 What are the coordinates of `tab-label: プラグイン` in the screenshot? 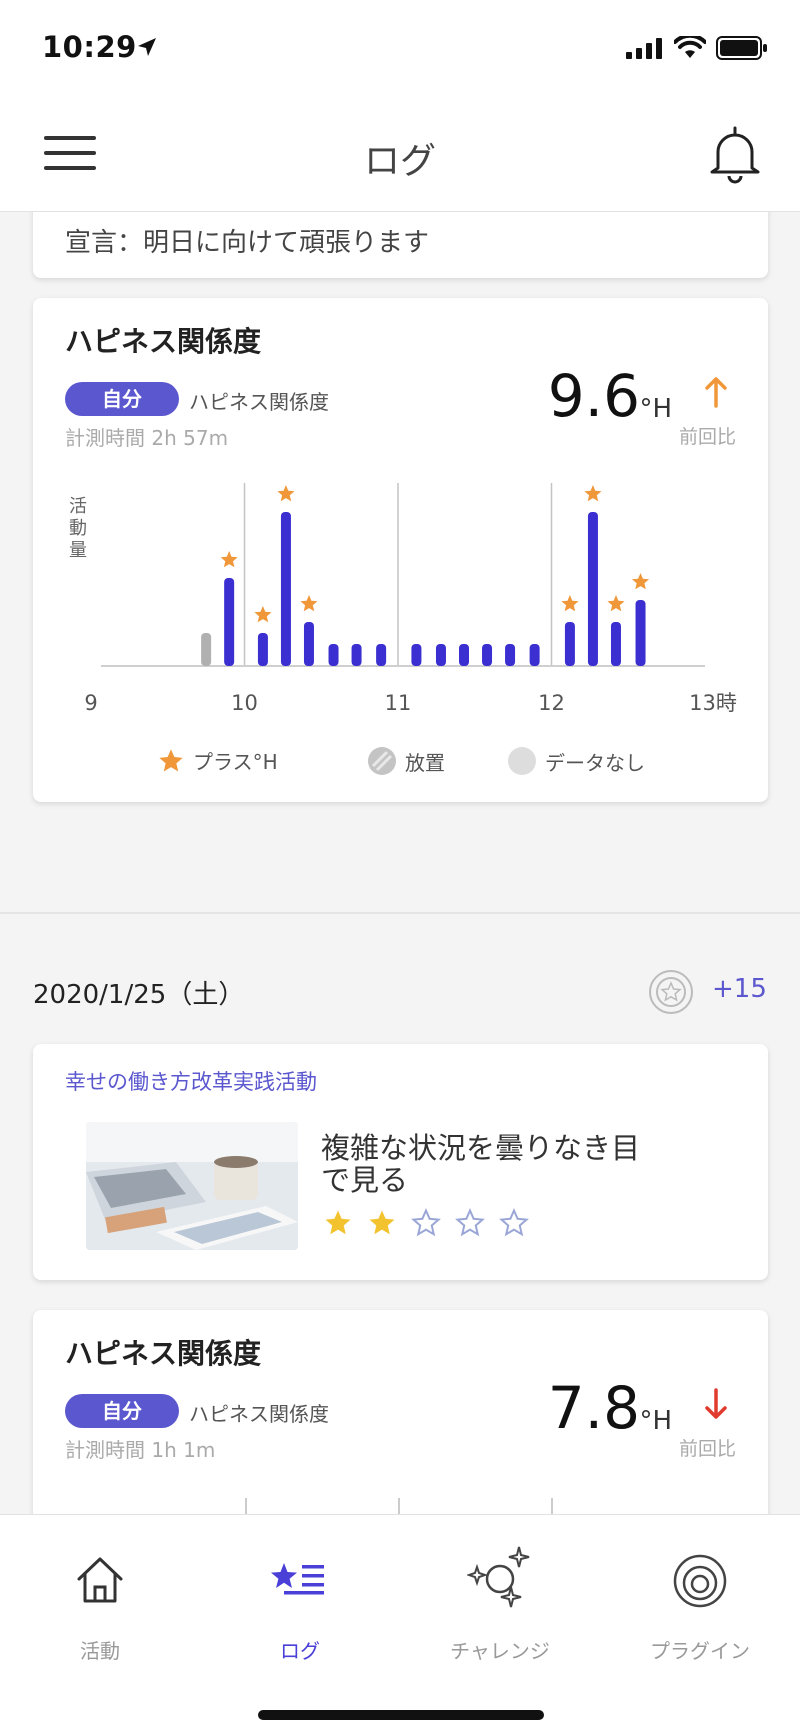 It's located at (700, 1651).